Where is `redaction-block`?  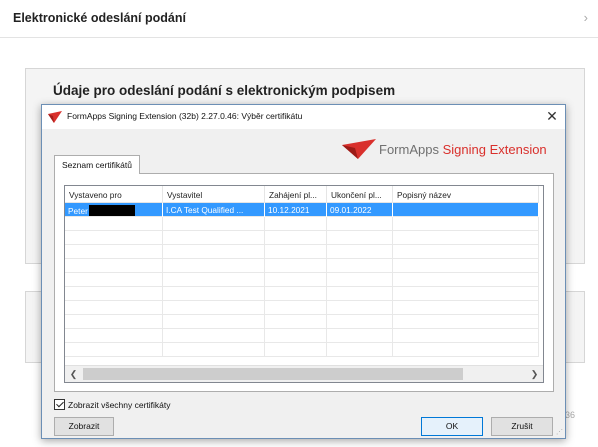 redaction-block is located at coordinates (111, 210).